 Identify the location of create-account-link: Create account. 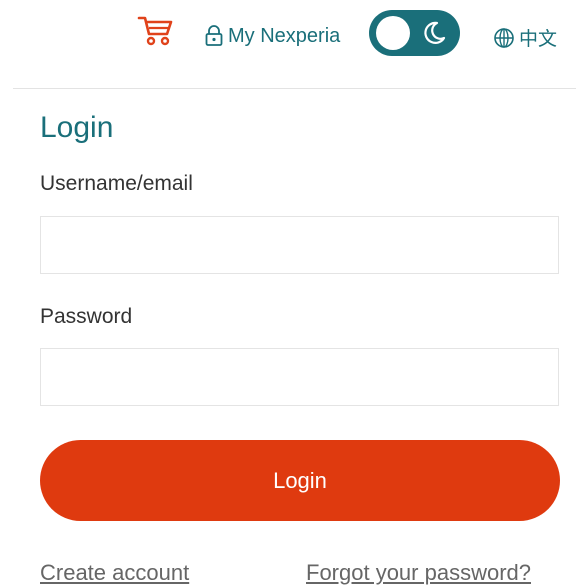
(114, 573).